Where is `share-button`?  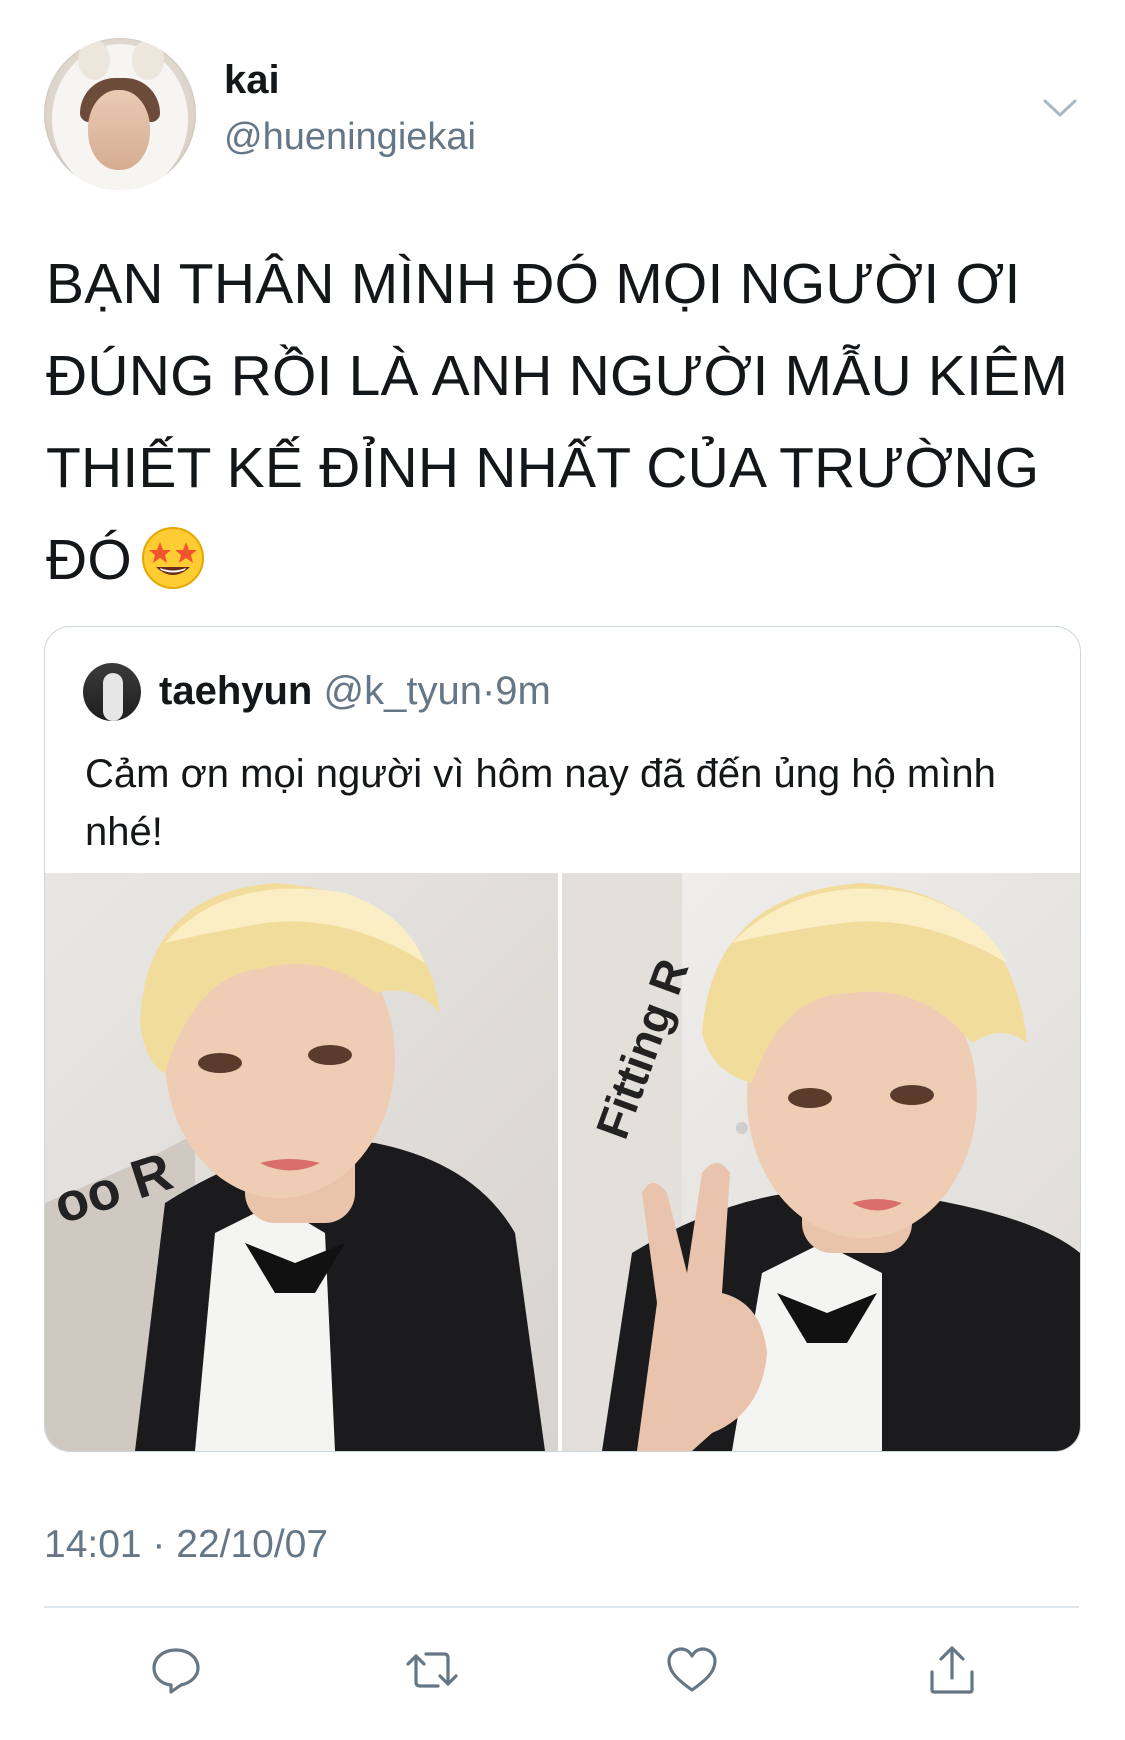
share-button is located at coordinates (952, 1670).